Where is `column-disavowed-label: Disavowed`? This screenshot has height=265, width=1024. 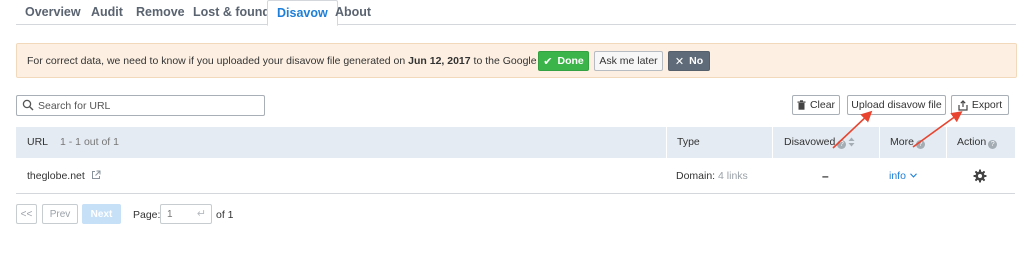 column-disavowed-label: Disavowed is located at coordinates (810, 142).